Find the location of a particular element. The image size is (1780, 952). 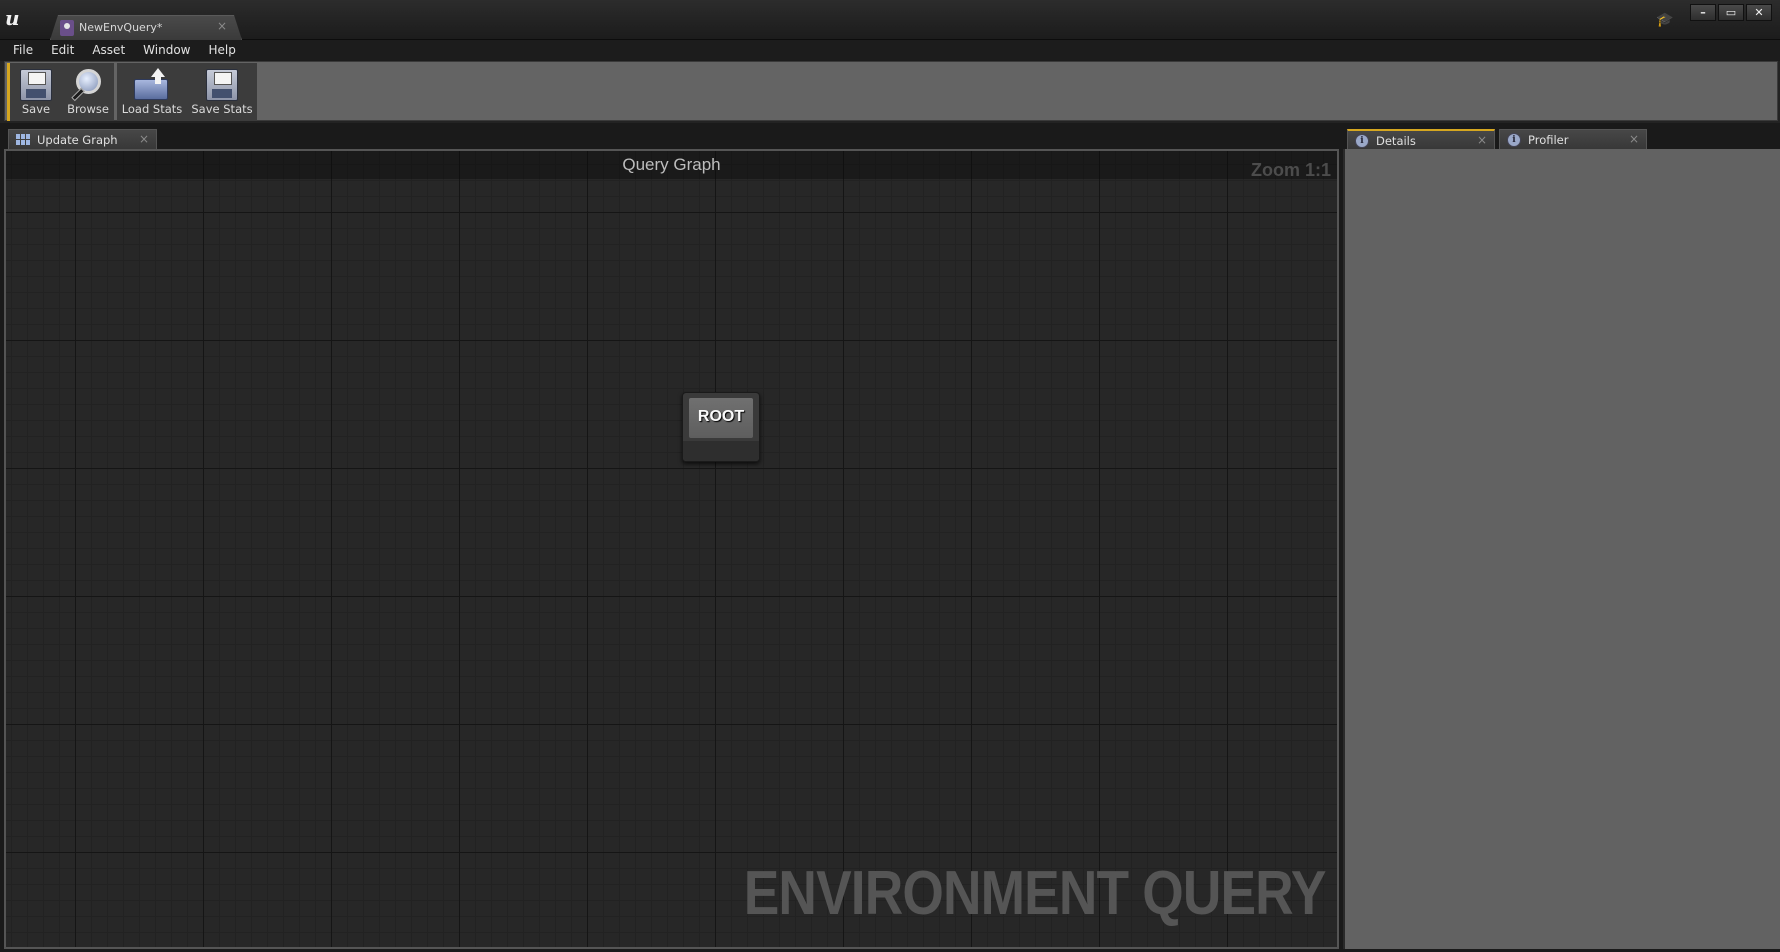

tab-details: i Details × is located at coordinates (1421, 139).